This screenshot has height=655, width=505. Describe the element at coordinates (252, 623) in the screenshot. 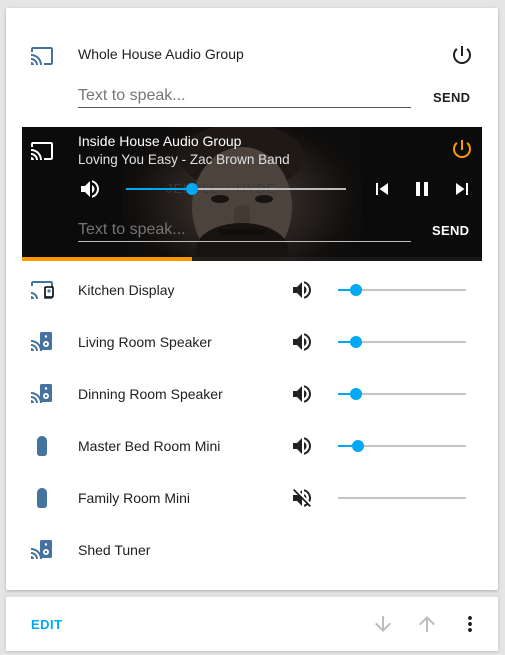

I see `card-footer: EDIT` at that location.